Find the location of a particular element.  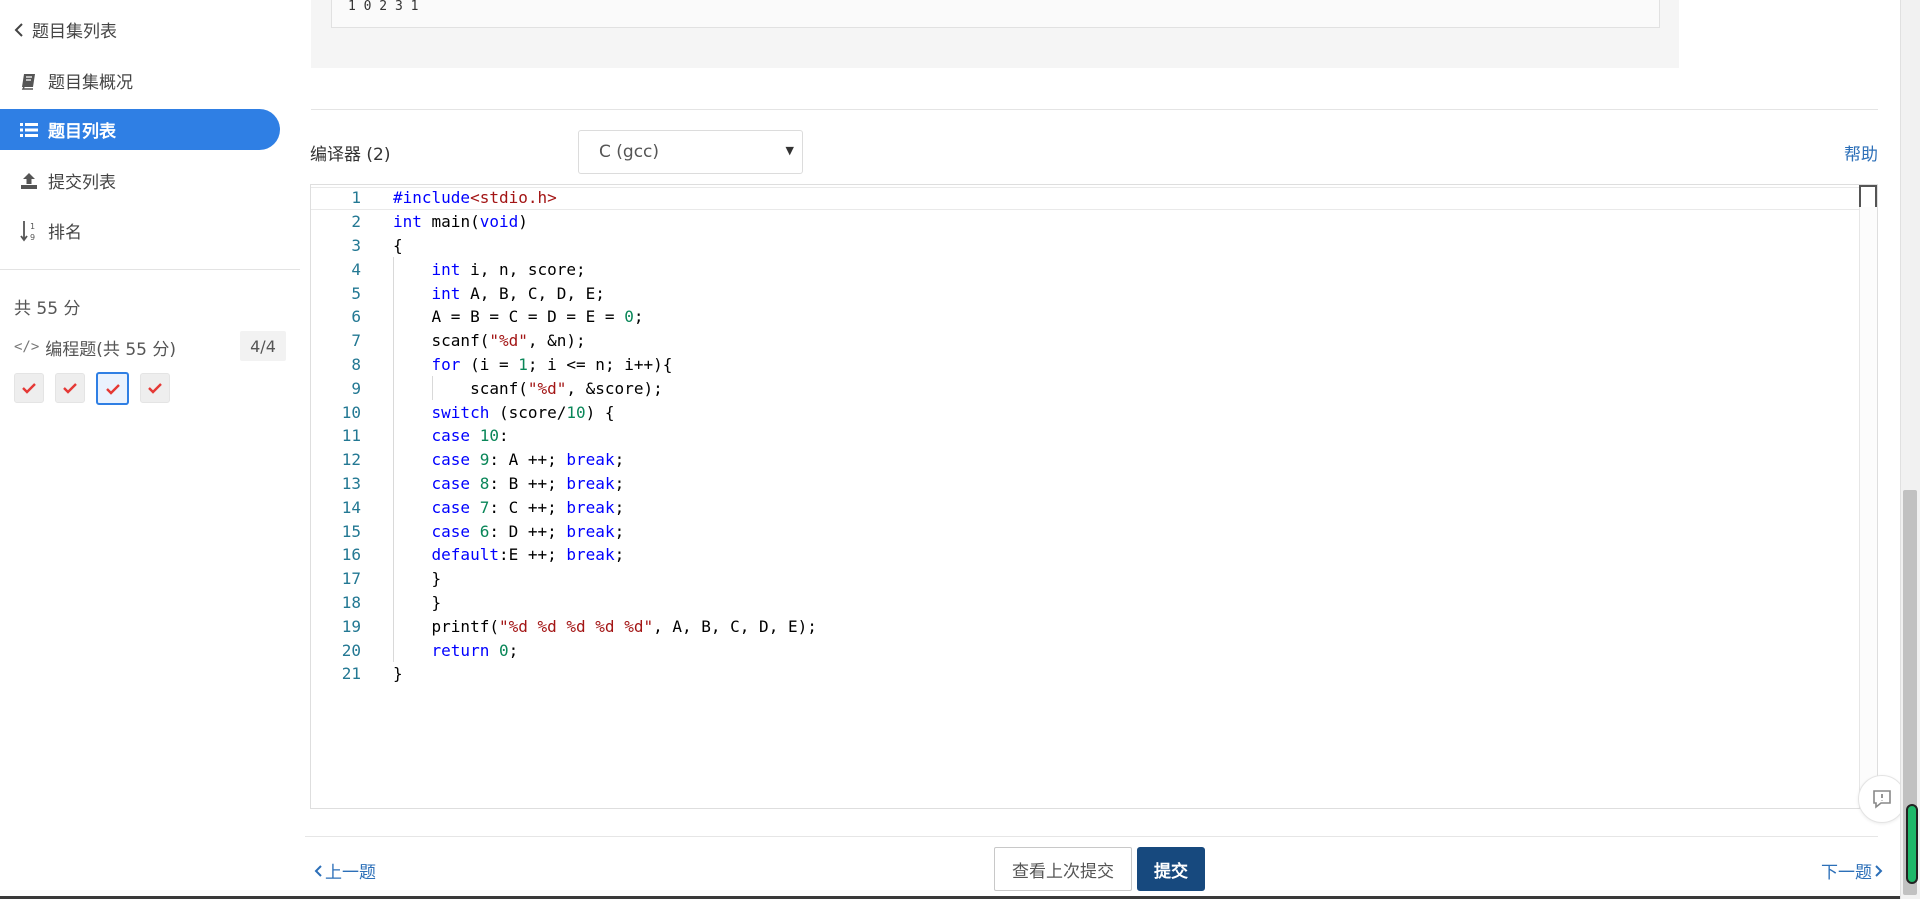

code-line: 8 for (i = 1; i <= n; i++){ is located at coordinates (564, 364).